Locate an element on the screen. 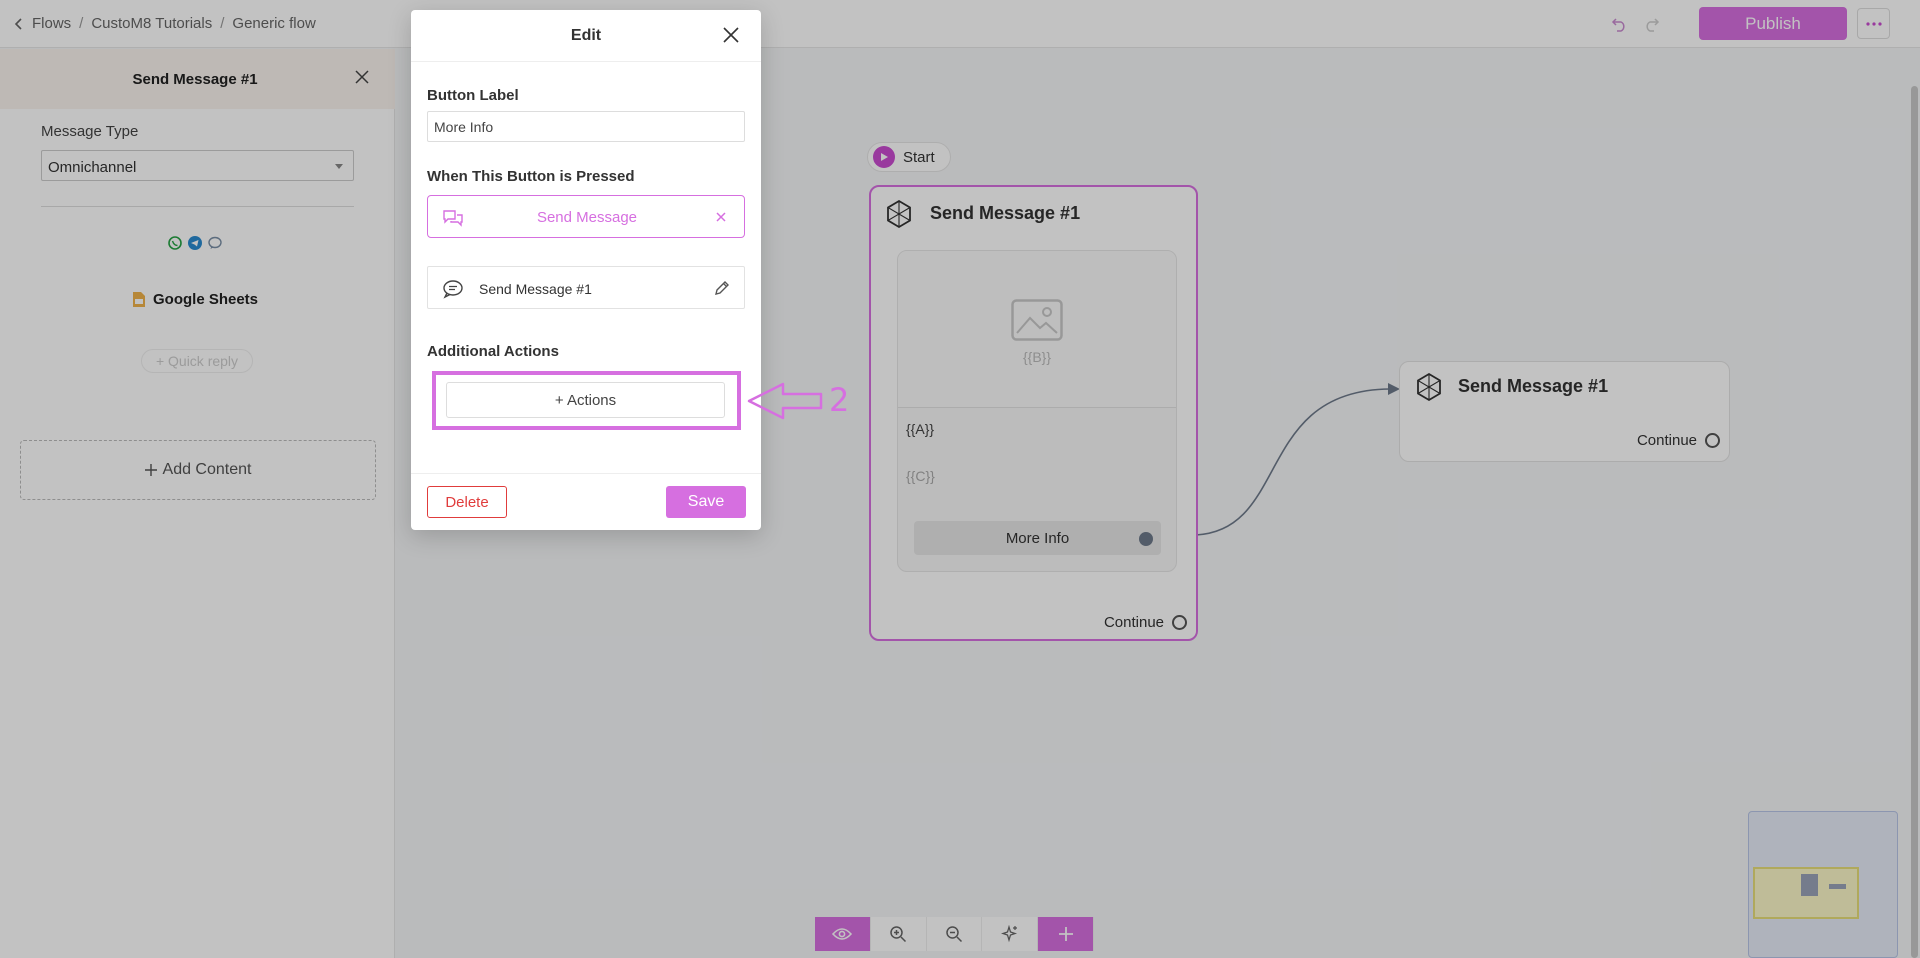  clear-action-icon is located at coordinates (721, 217).